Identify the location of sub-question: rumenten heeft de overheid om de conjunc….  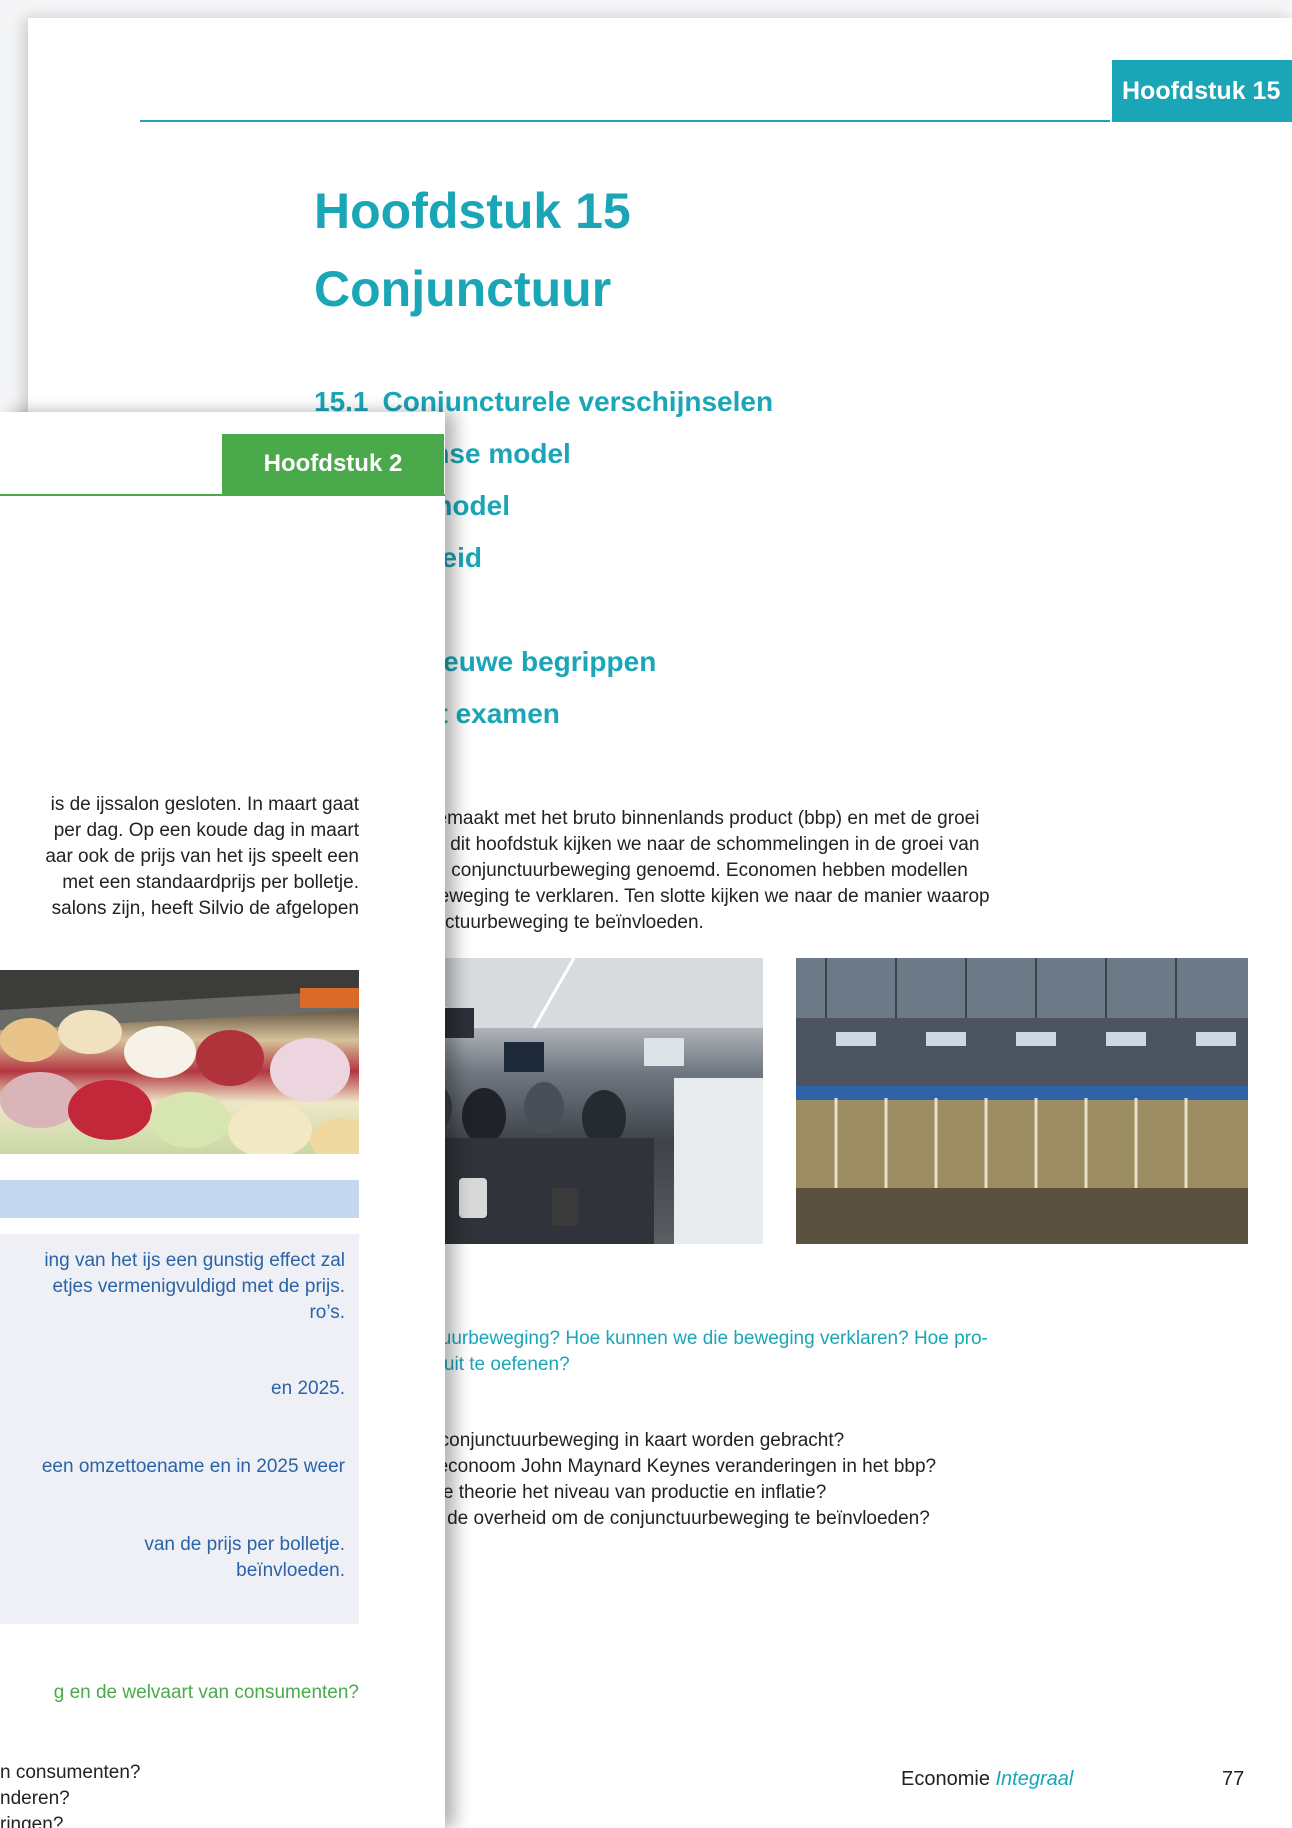
(622, 1518).